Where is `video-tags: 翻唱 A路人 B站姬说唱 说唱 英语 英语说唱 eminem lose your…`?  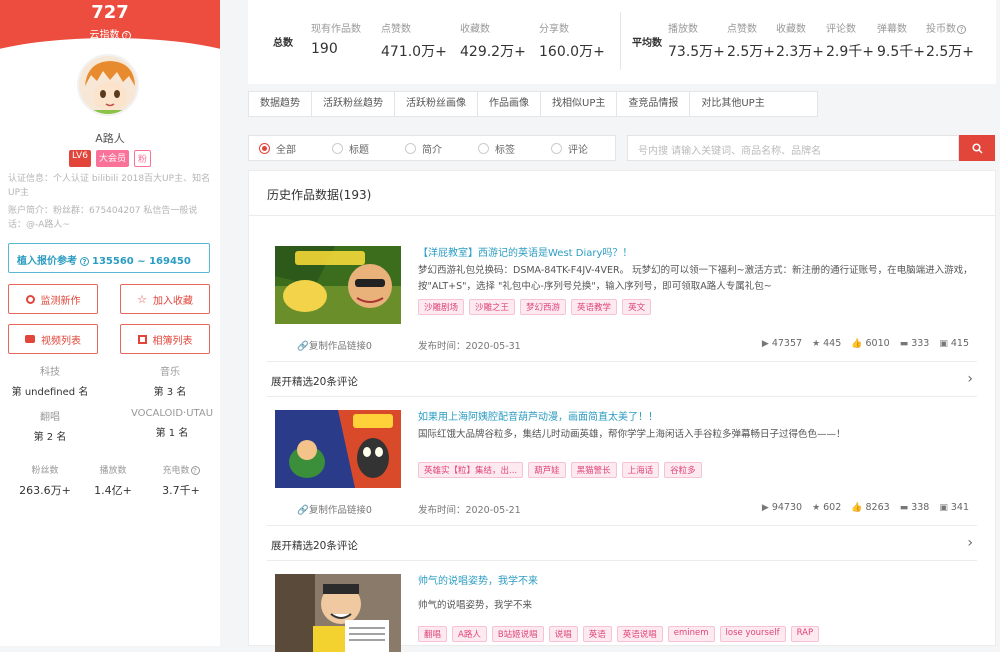 video-tags: 翻唱 A路人 B站姬说唱 说唱 英语 英语说唱 eminem lose your… is located at coordinates (619, 634).